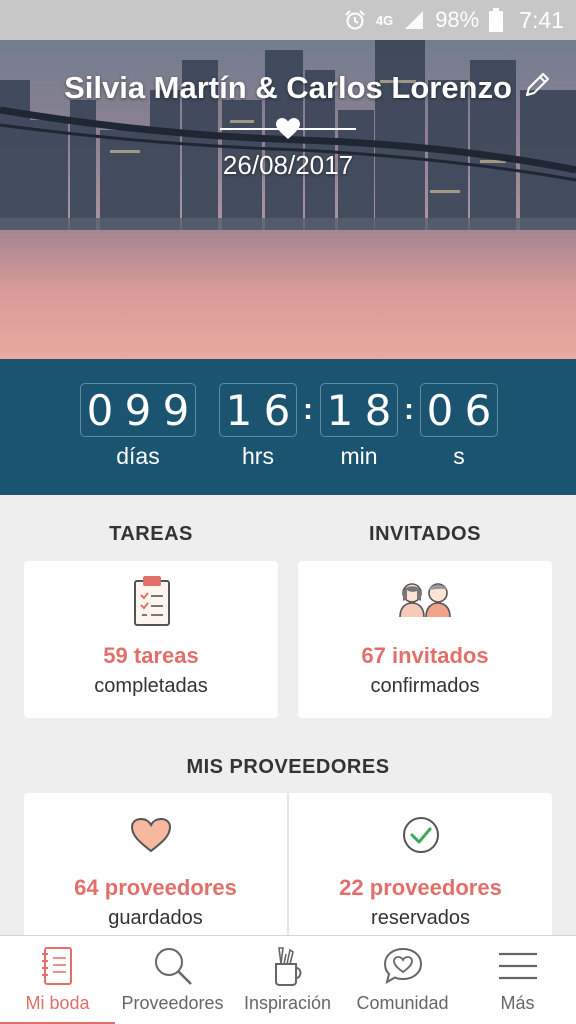 Image resolution: width=576 pixels, height=1024 pixels. Describe the element at coordinates (457, 19) in the screenshot. I see `battery-percent: 98%` at that location.